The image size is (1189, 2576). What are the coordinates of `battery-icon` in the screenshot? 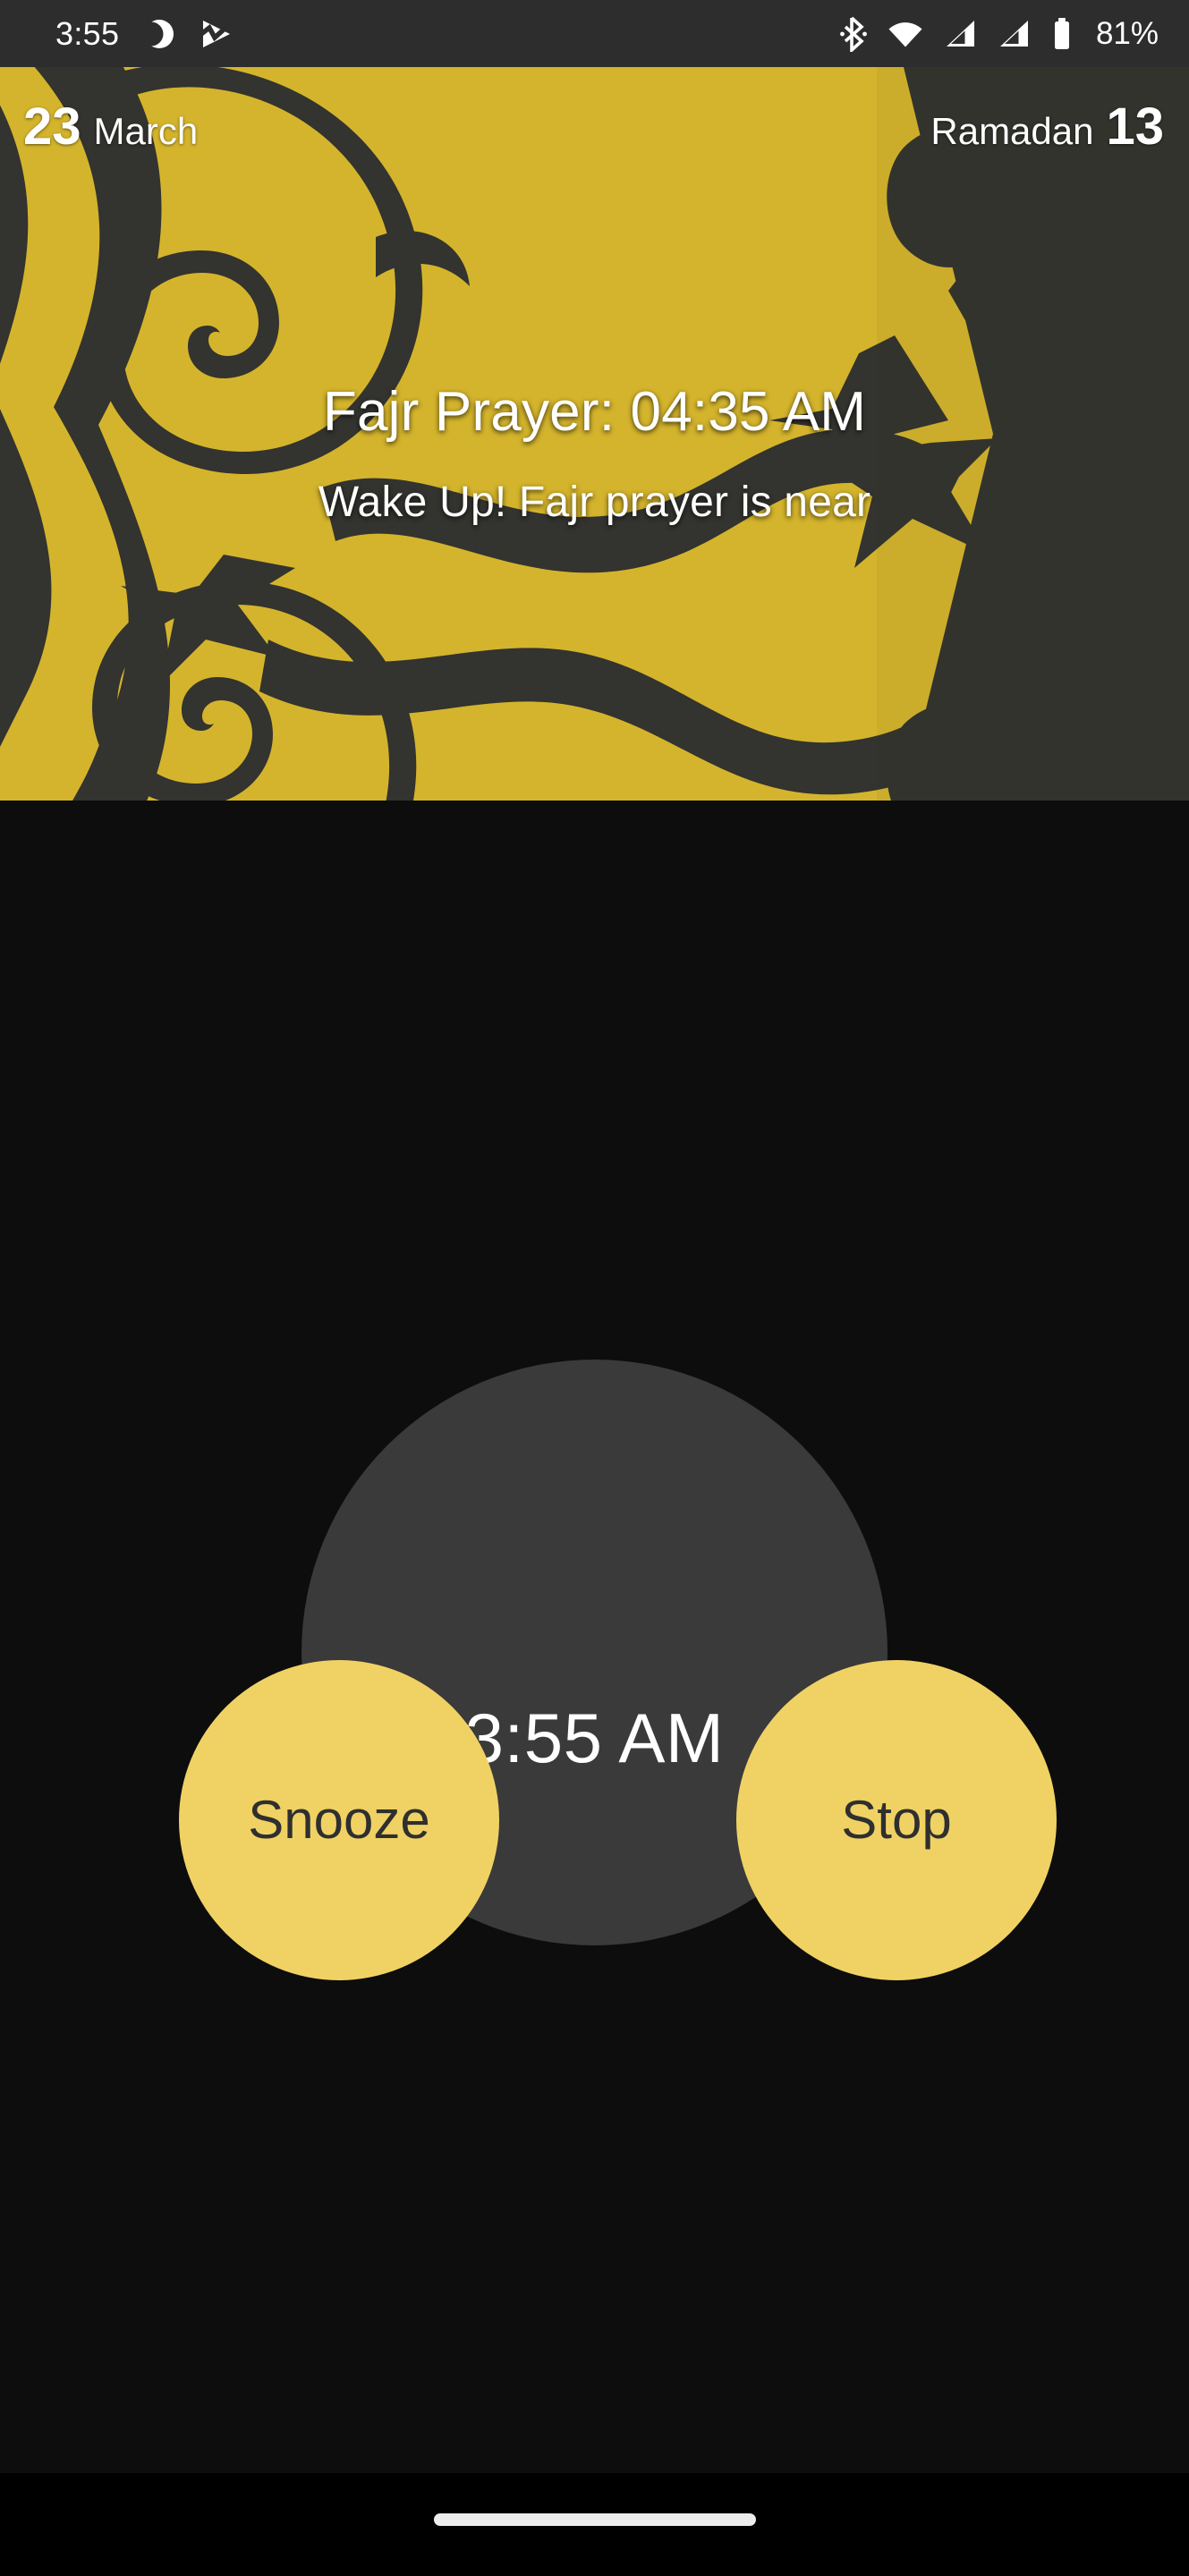 It's located at (1061, 33).